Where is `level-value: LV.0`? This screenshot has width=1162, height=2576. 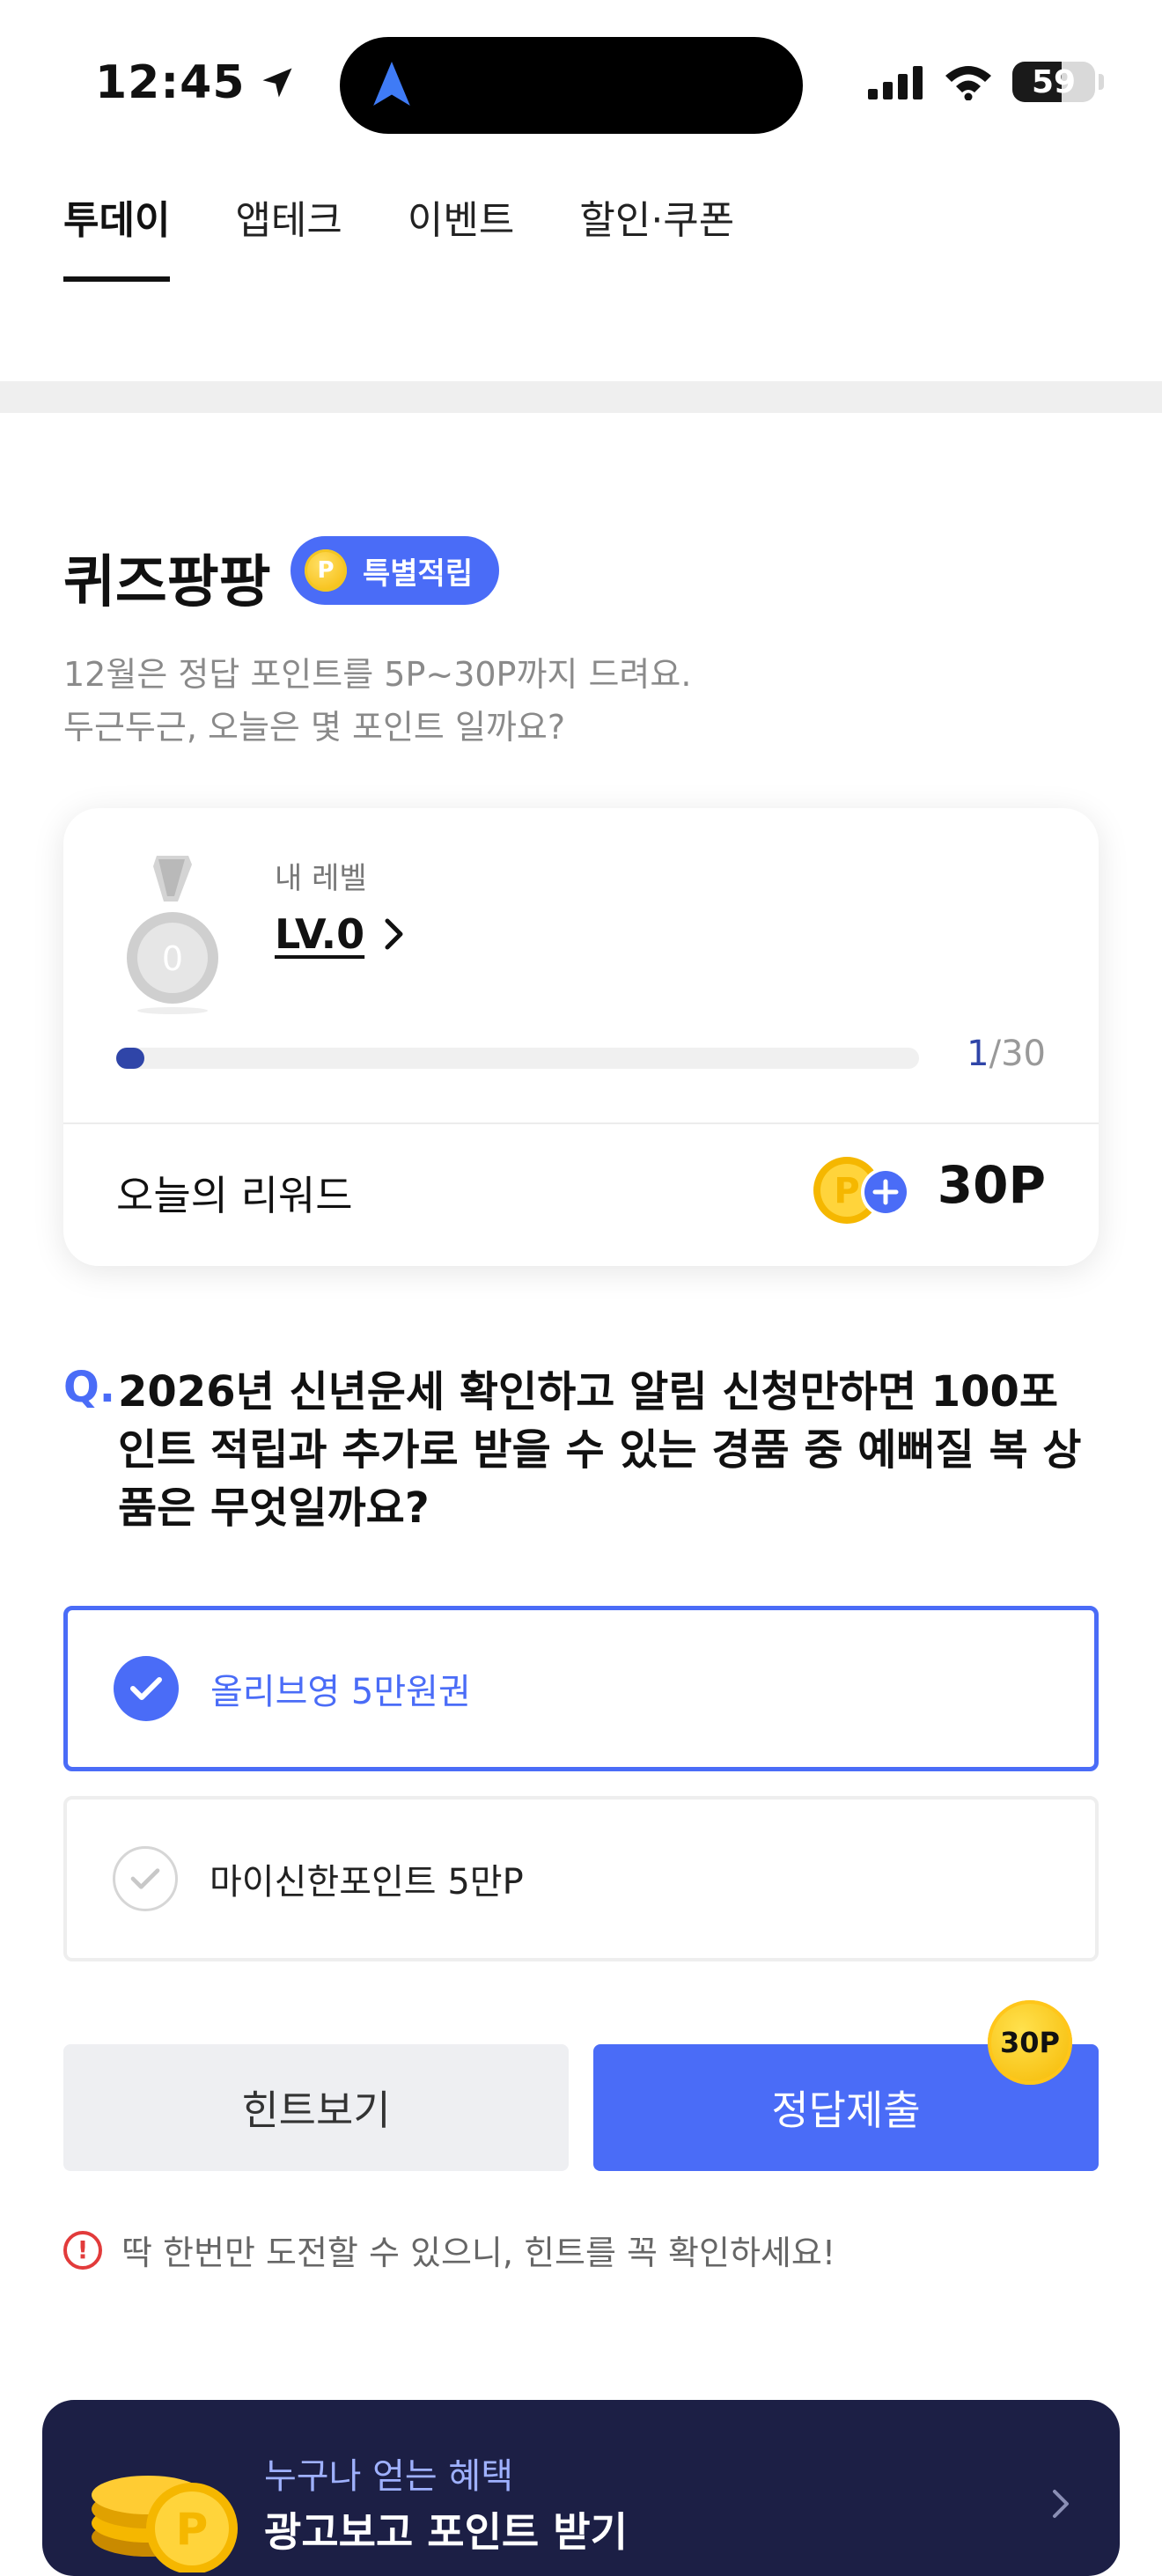 level-value: LV.0 is located at coordinates (320, 934).